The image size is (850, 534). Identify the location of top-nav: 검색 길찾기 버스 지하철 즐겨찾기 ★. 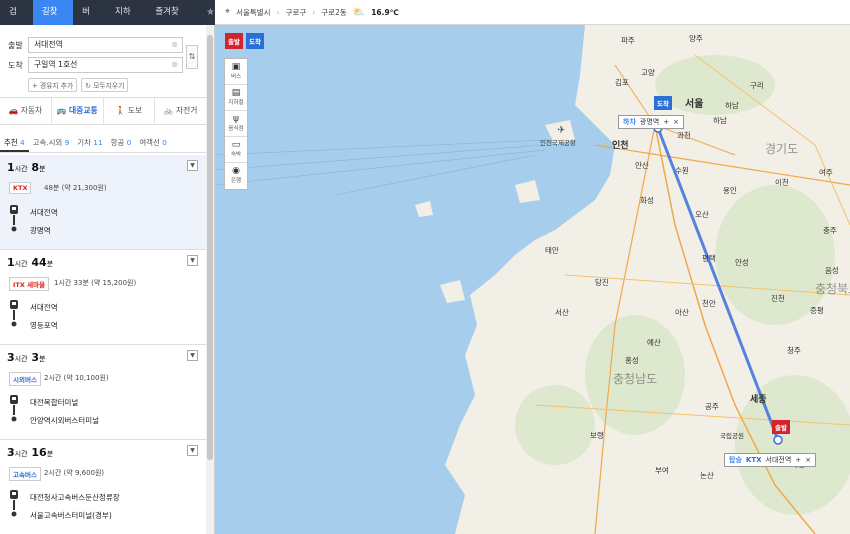
(107, 21).